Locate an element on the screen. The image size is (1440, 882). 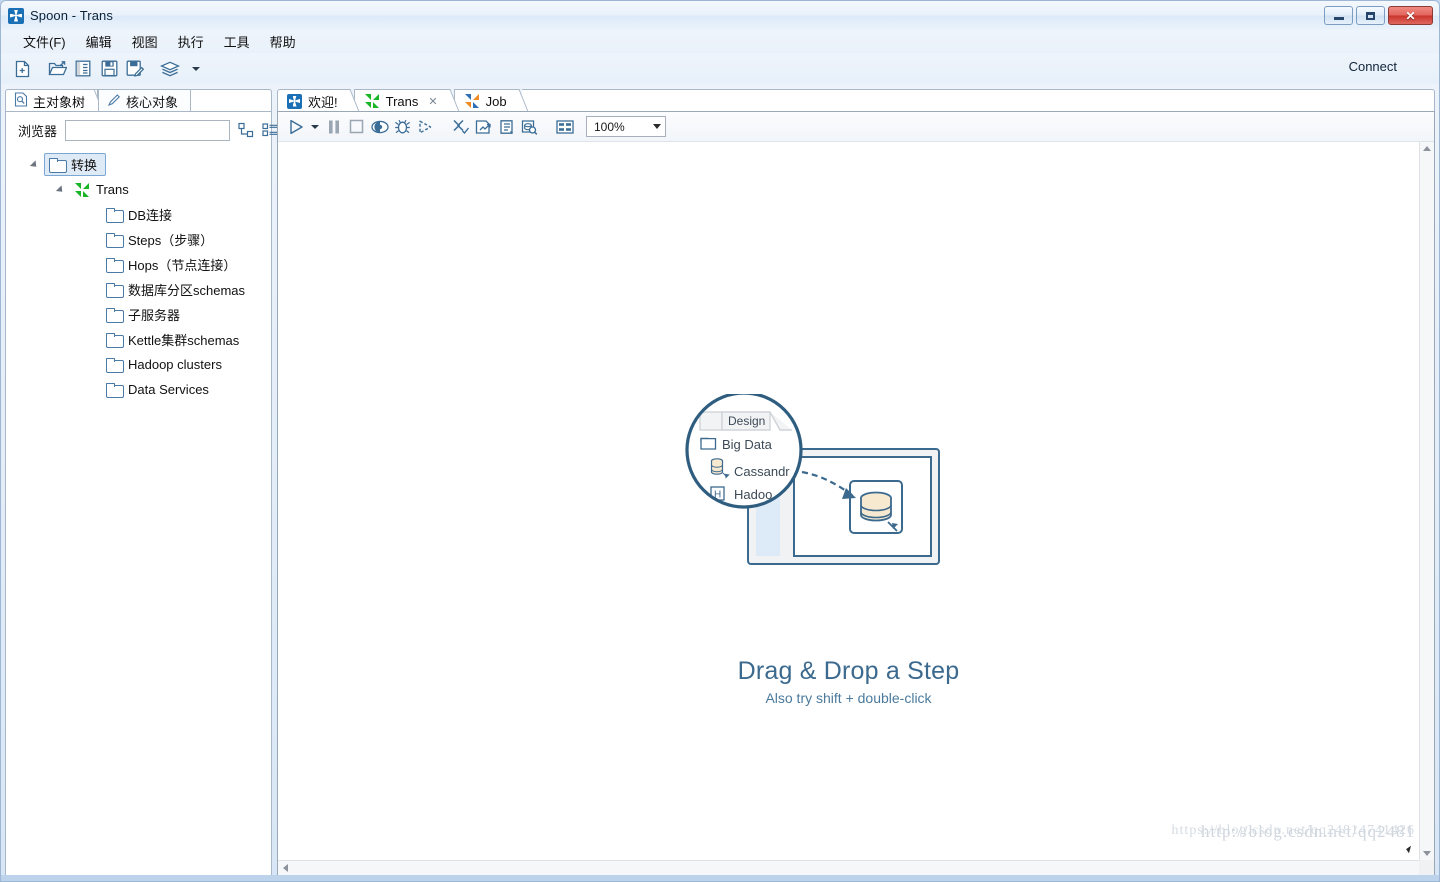
tree-item-hadoop-clusters-label: Hadoop clusters is located at coordinates (175, 364).